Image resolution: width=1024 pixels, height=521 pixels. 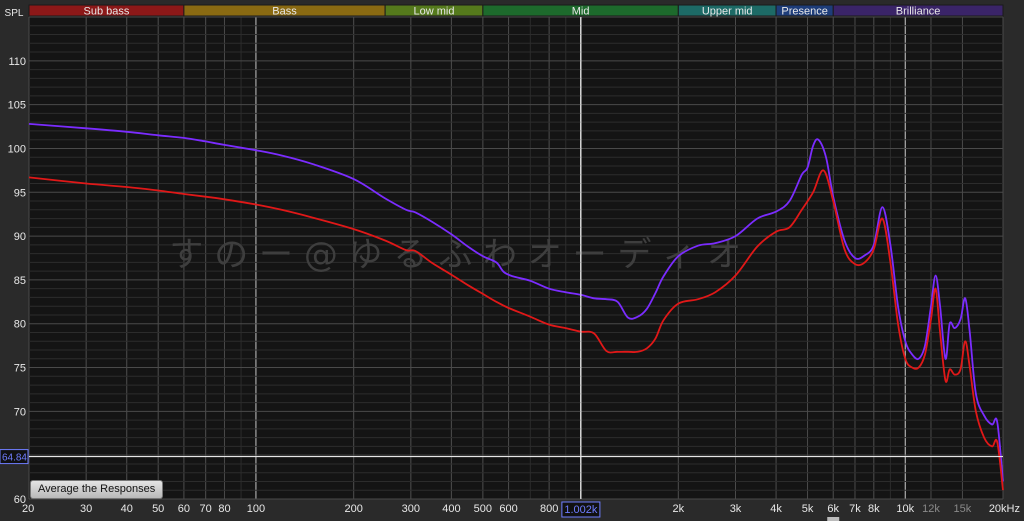 I want to click on x-tick-label: 70, so click(x=206, y=509).